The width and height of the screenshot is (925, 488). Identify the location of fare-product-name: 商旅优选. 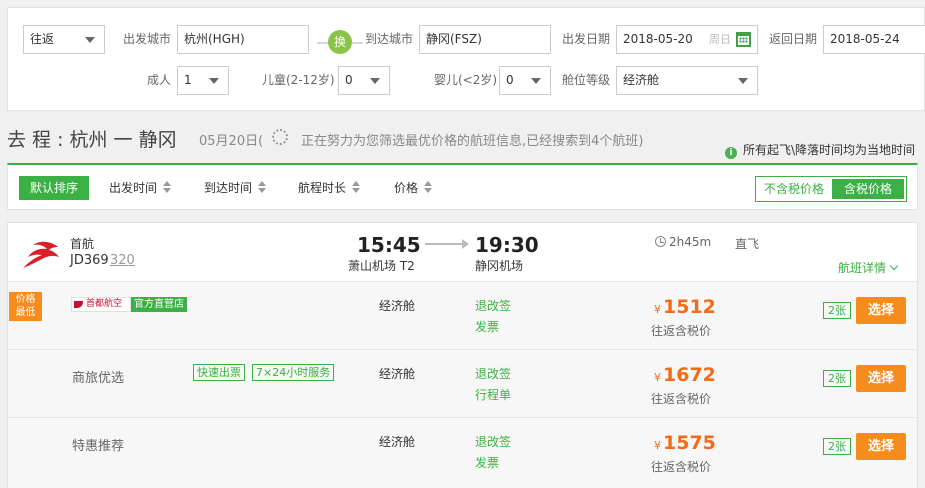
(98, 378).